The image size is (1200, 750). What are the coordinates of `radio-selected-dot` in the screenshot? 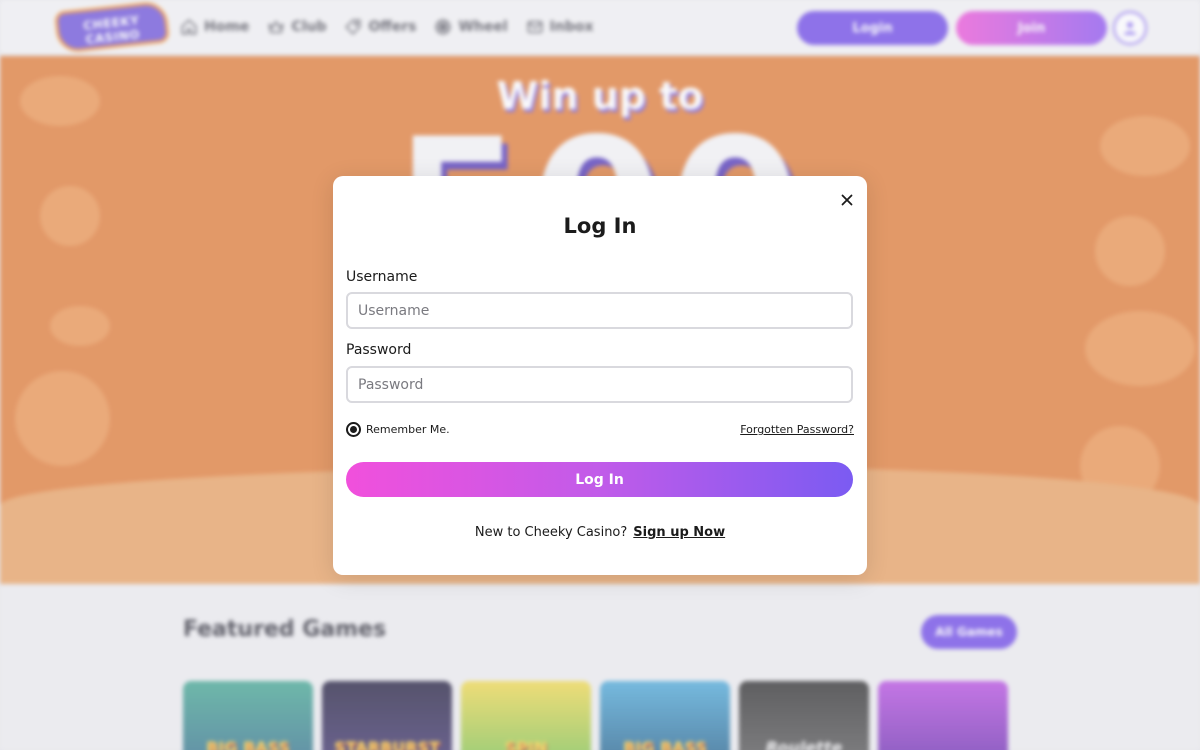 It's located at (353, 429).